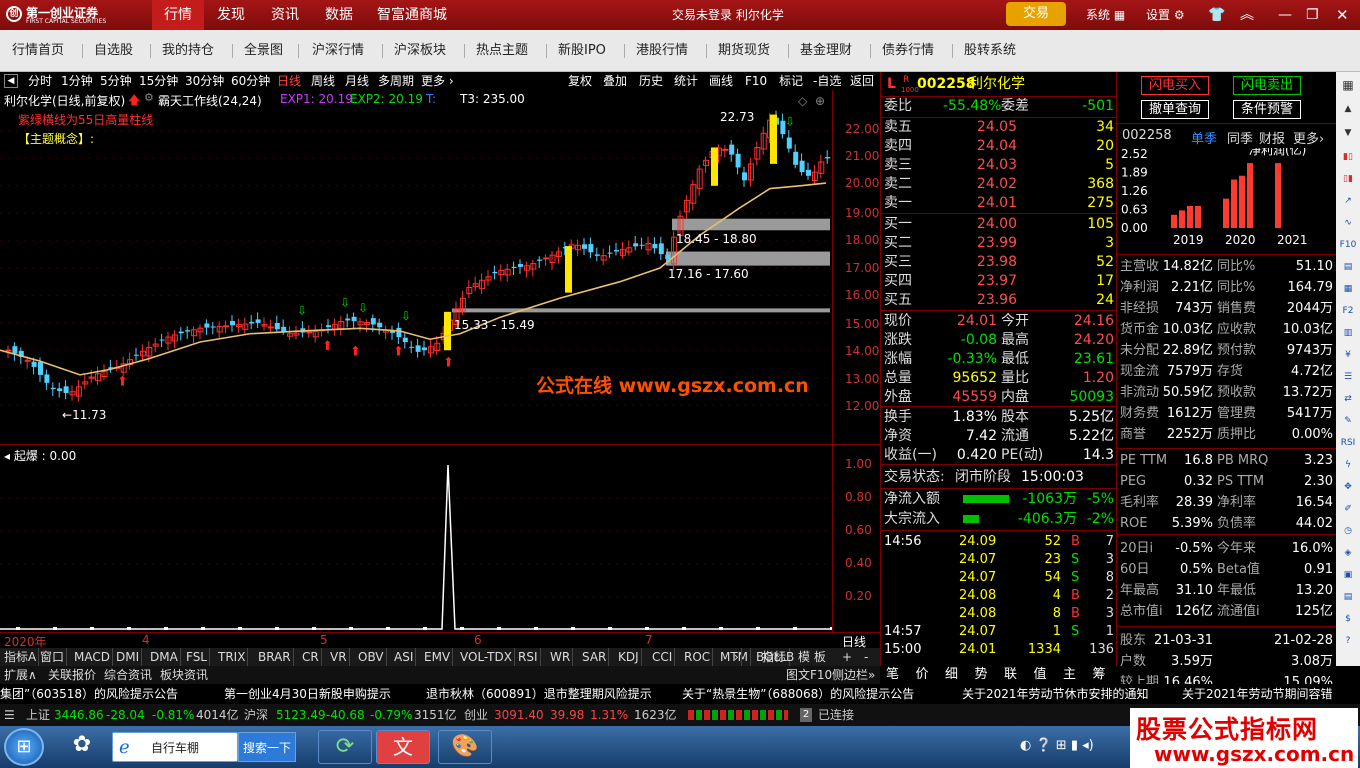 This screenshot has width=1360, height=768. Describe the element at coordinates (908, 51) in the screenshot. I see `subnav-bonds: 债券行情` at that location.